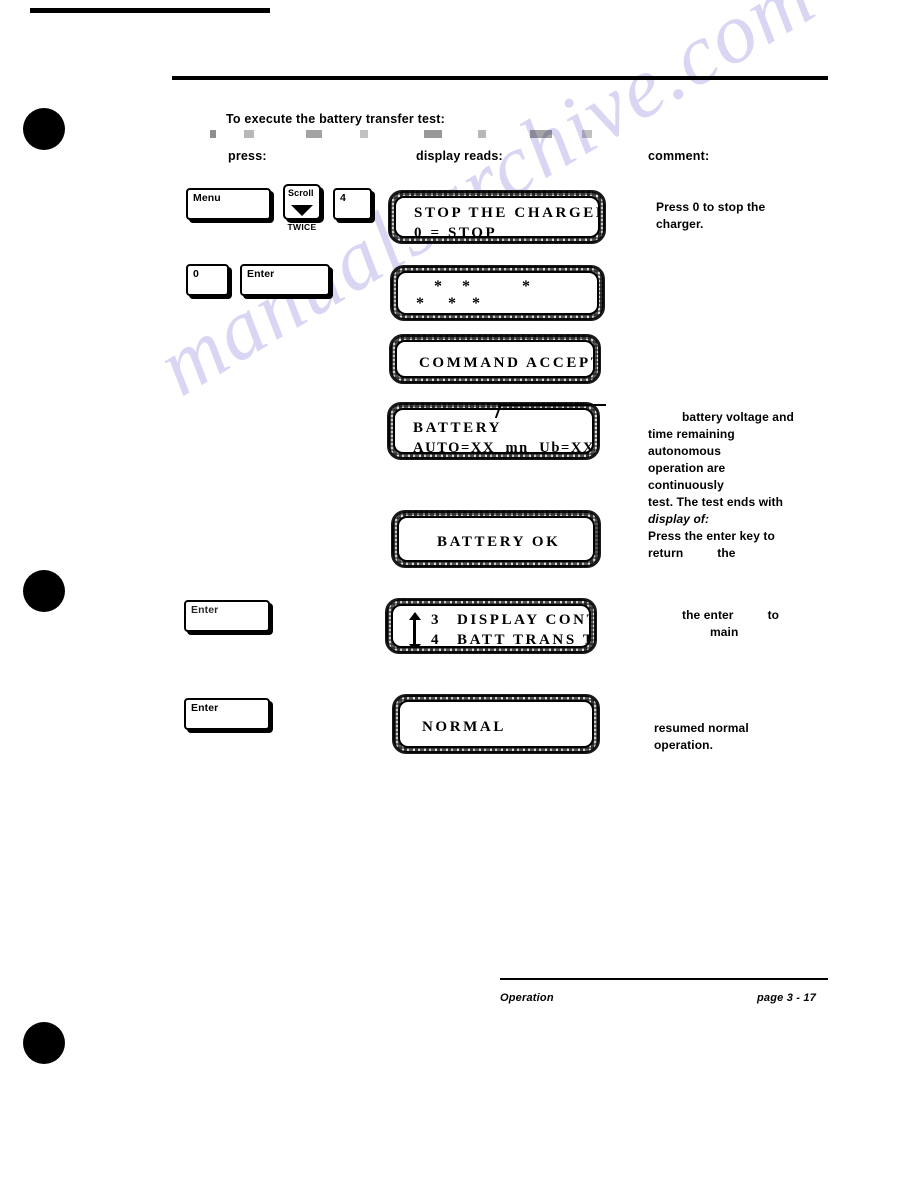 The width and height of the screenshot is (920, 1196). I want to click on lcd-stop-charger: STOP THE CHARGER 0 = STOP __, so click(497, 217).